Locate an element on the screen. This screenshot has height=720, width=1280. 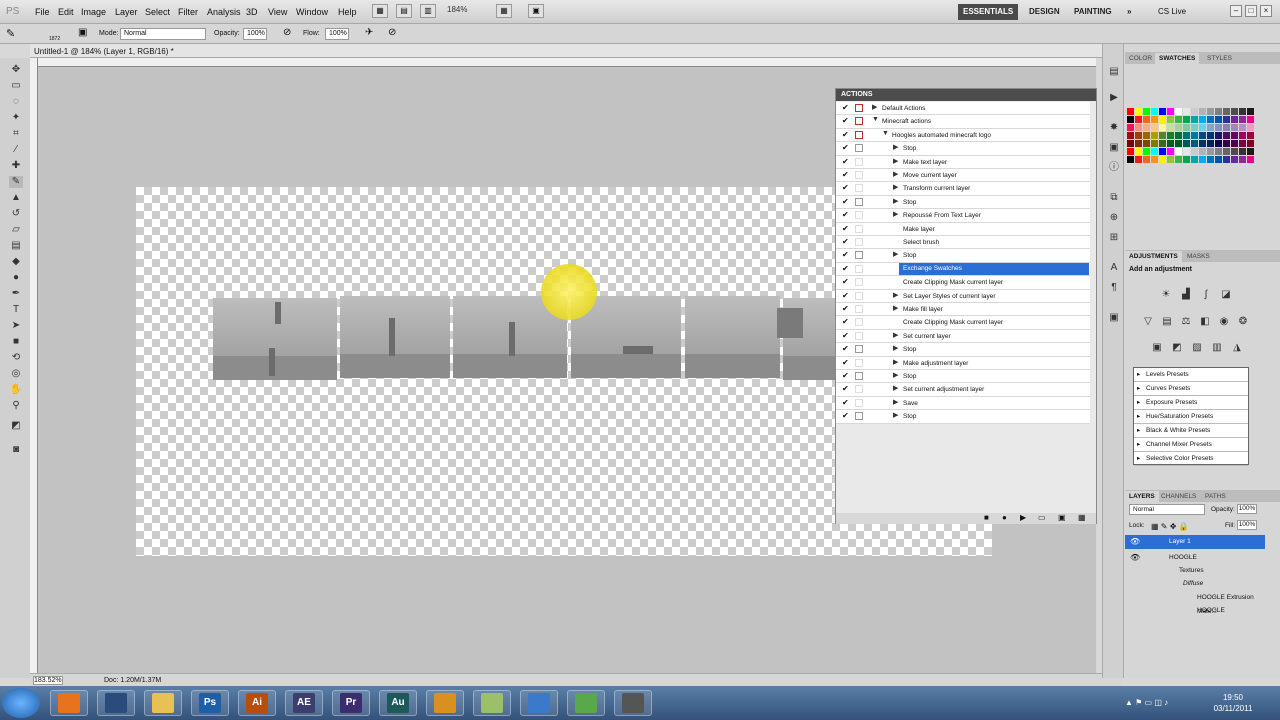
tab-masks: MASKS is located at coordinates (1198, 256).